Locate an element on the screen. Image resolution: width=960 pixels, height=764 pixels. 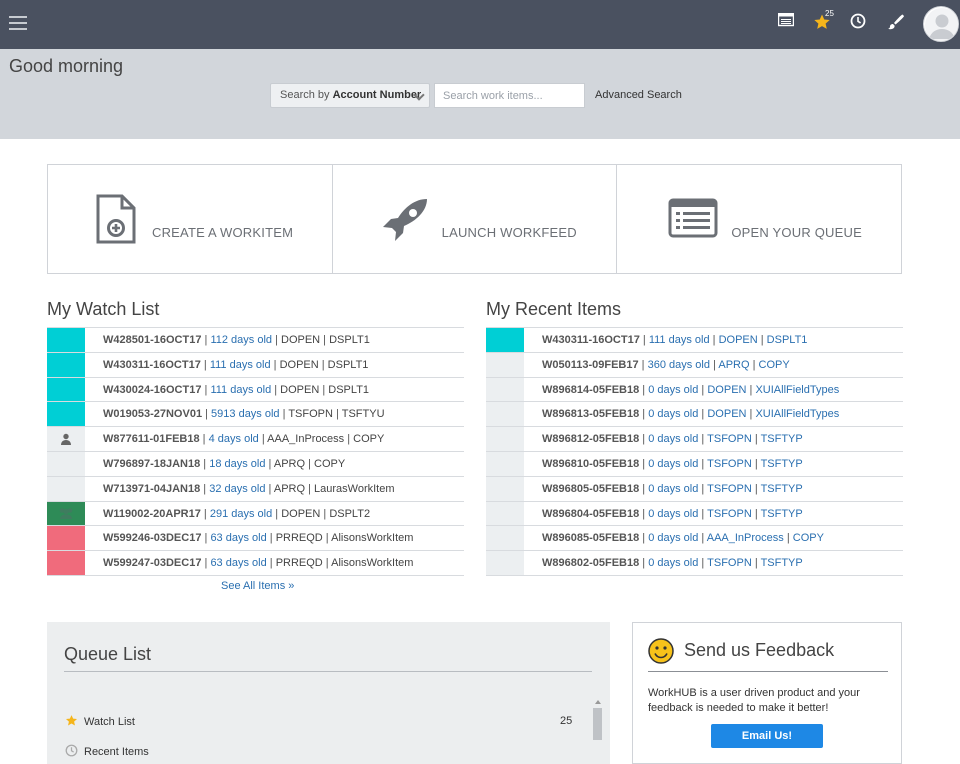
history-clock-icon is located at coordinates (860, 23).